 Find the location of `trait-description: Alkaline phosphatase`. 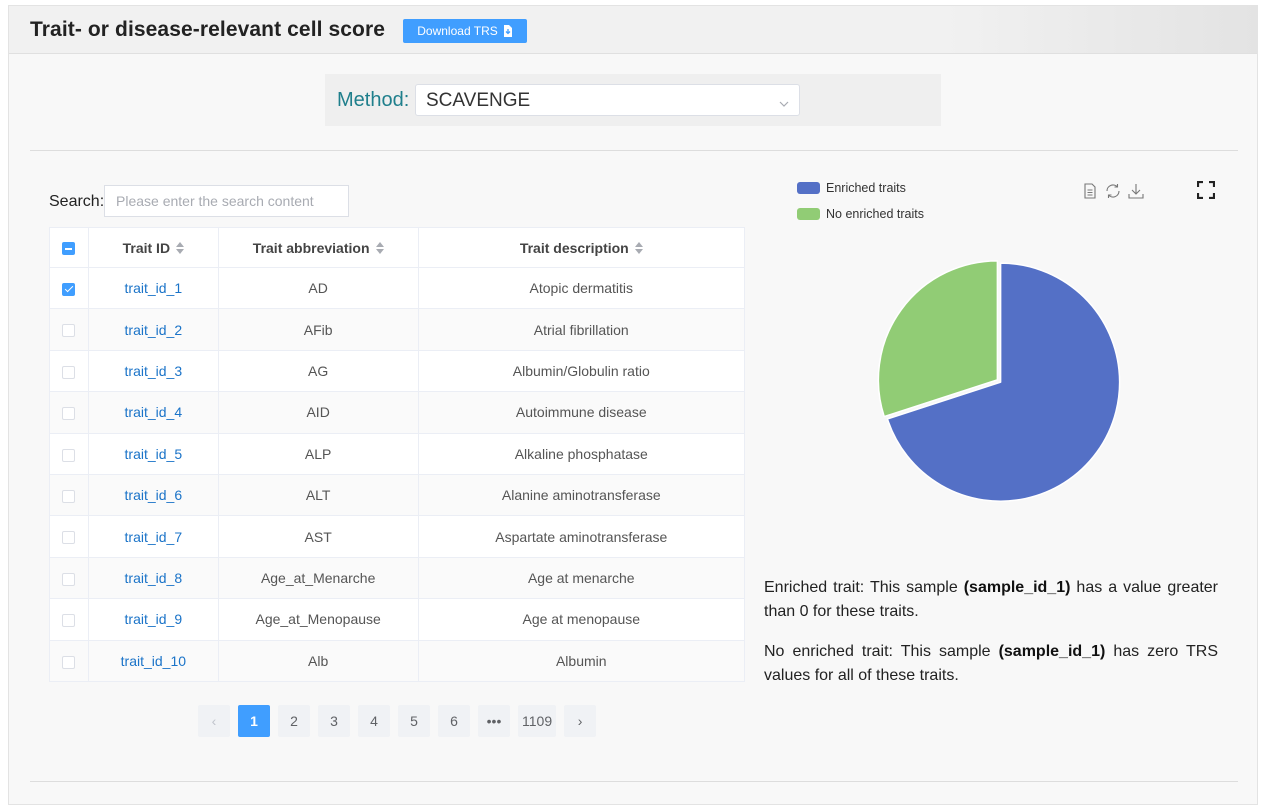

trait-description: Alkaline phosphatase is located at coordinates (581, 453).